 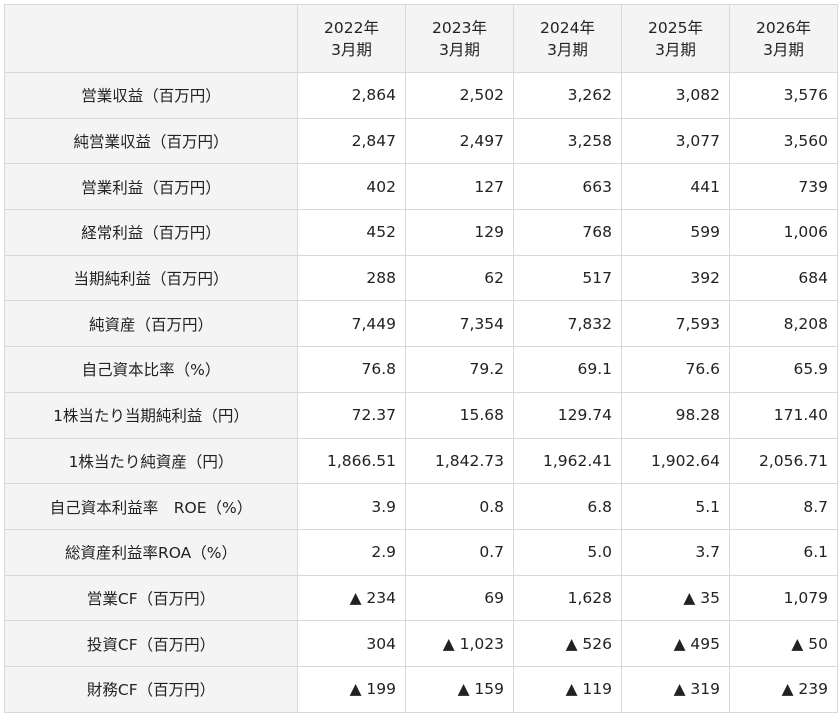 I want to click on table-row: 純資産（百万円） 7,449 7,354 7,832 7,593 8,208, so click(x=421, y=324).